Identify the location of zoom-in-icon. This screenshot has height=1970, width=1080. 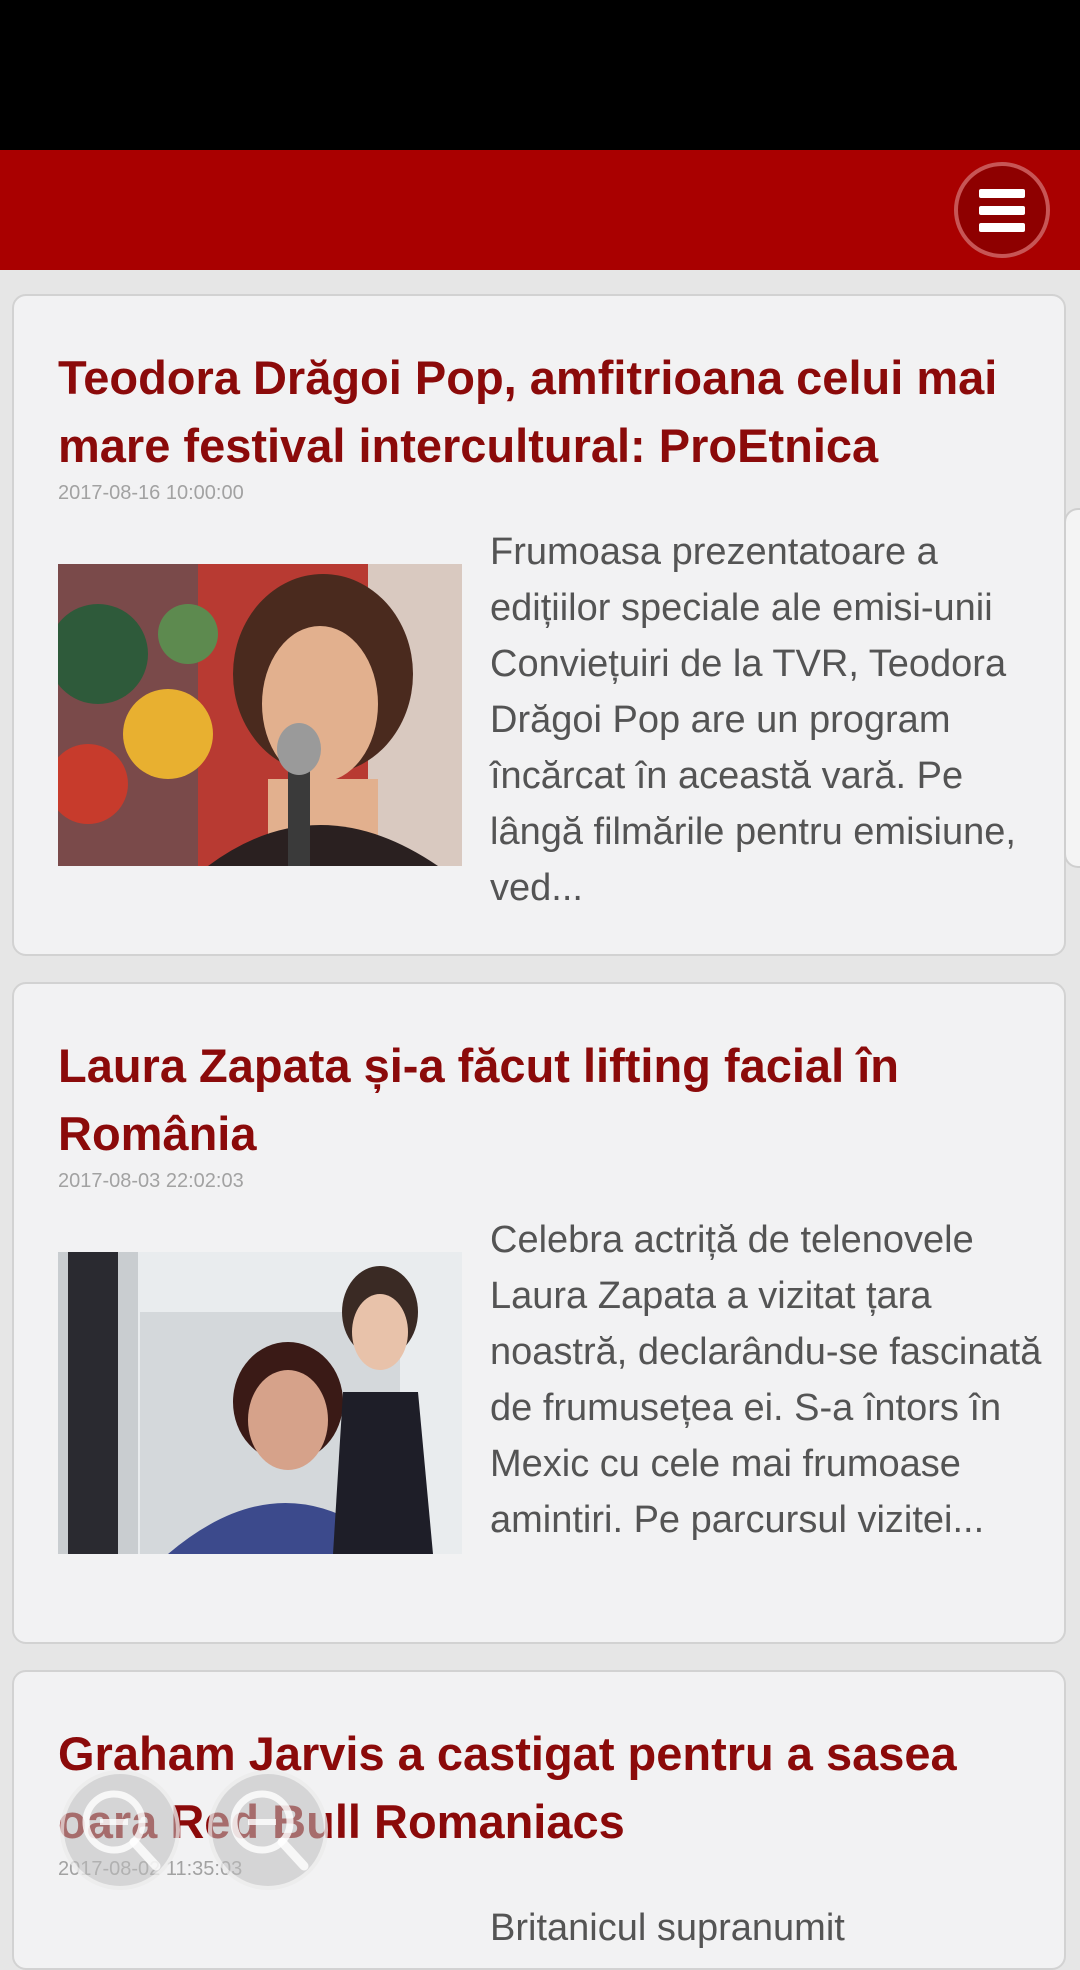
(269, 1830).